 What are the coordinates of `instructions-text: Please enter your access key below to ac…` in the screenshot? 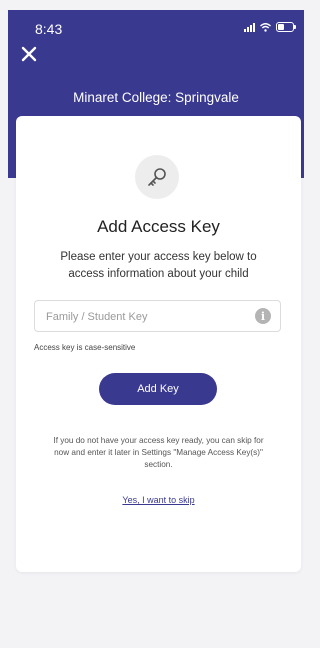 It's located at (158, 265).